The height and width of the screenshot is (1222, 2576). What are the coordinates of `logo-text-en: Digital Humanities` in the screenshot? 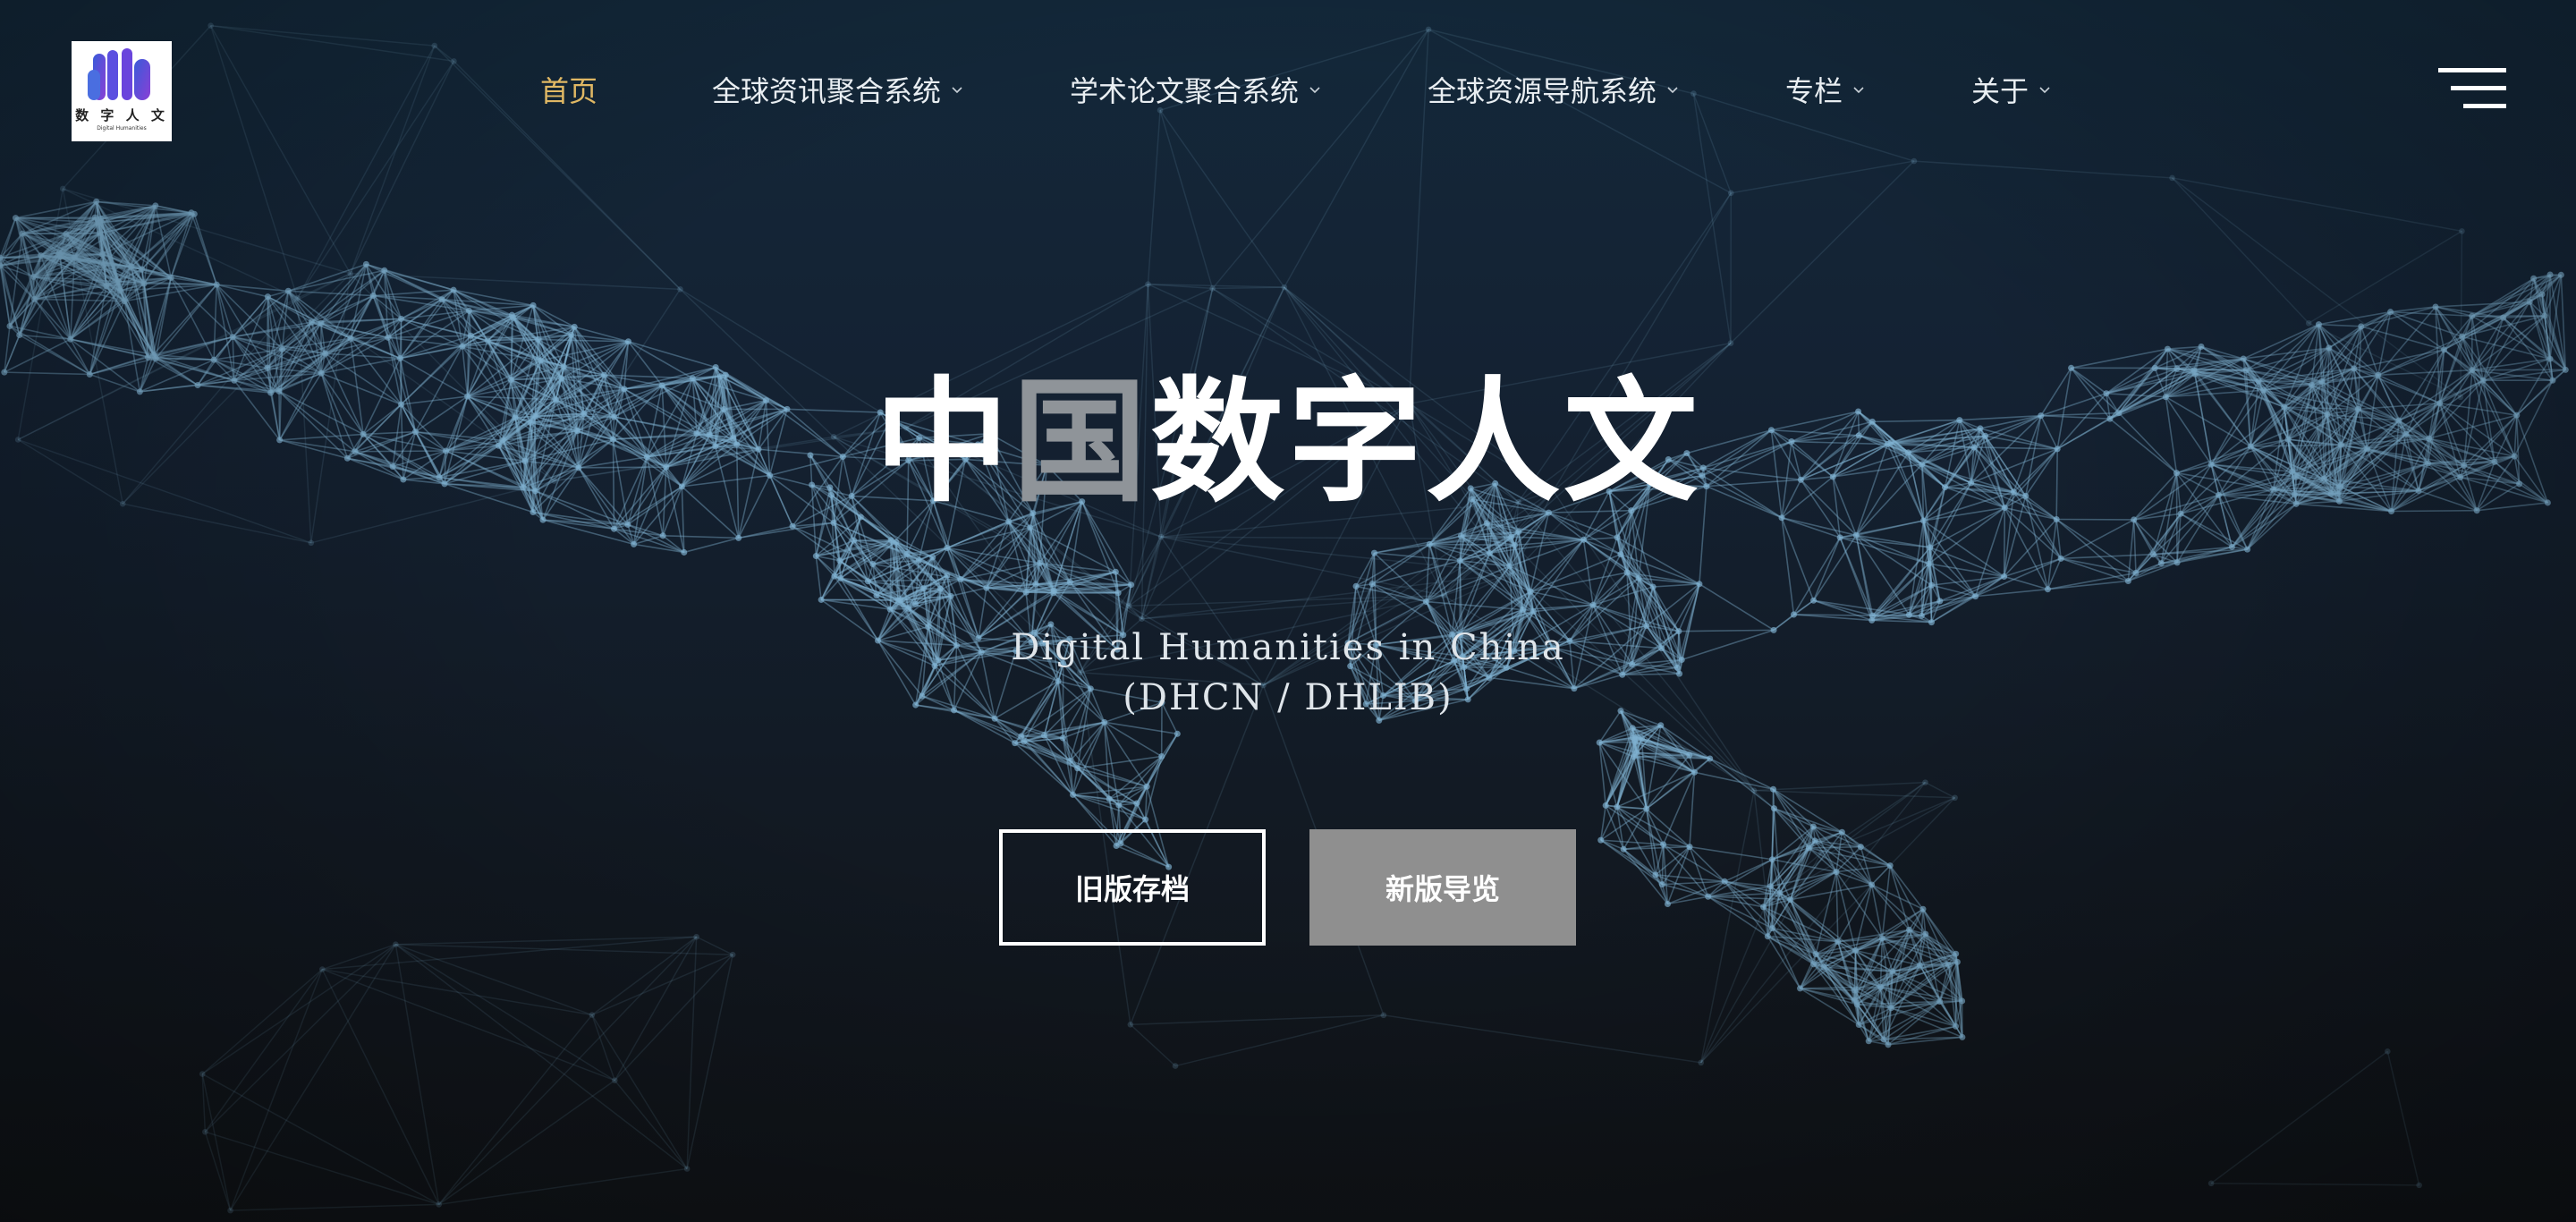 It's located at (122, 128).